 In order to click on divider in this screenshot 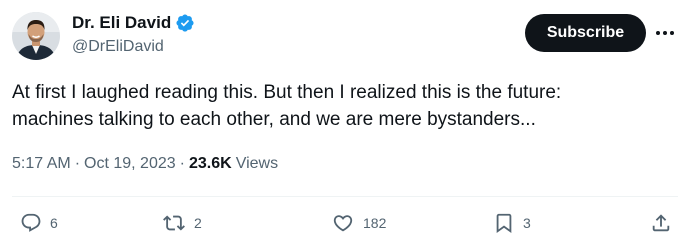, I will do `click(345, 196)`.